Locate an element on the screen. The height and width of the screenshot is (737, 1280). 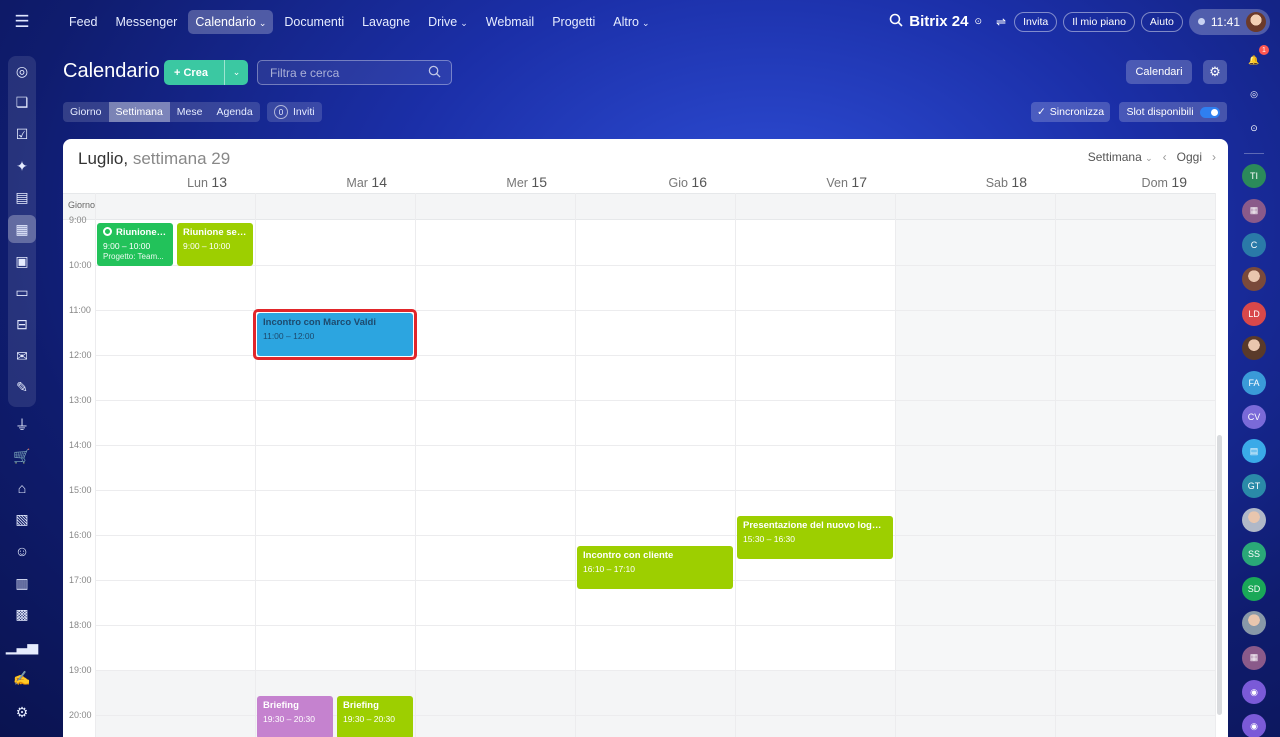
all-day-row is located at coordinates (639, 206).